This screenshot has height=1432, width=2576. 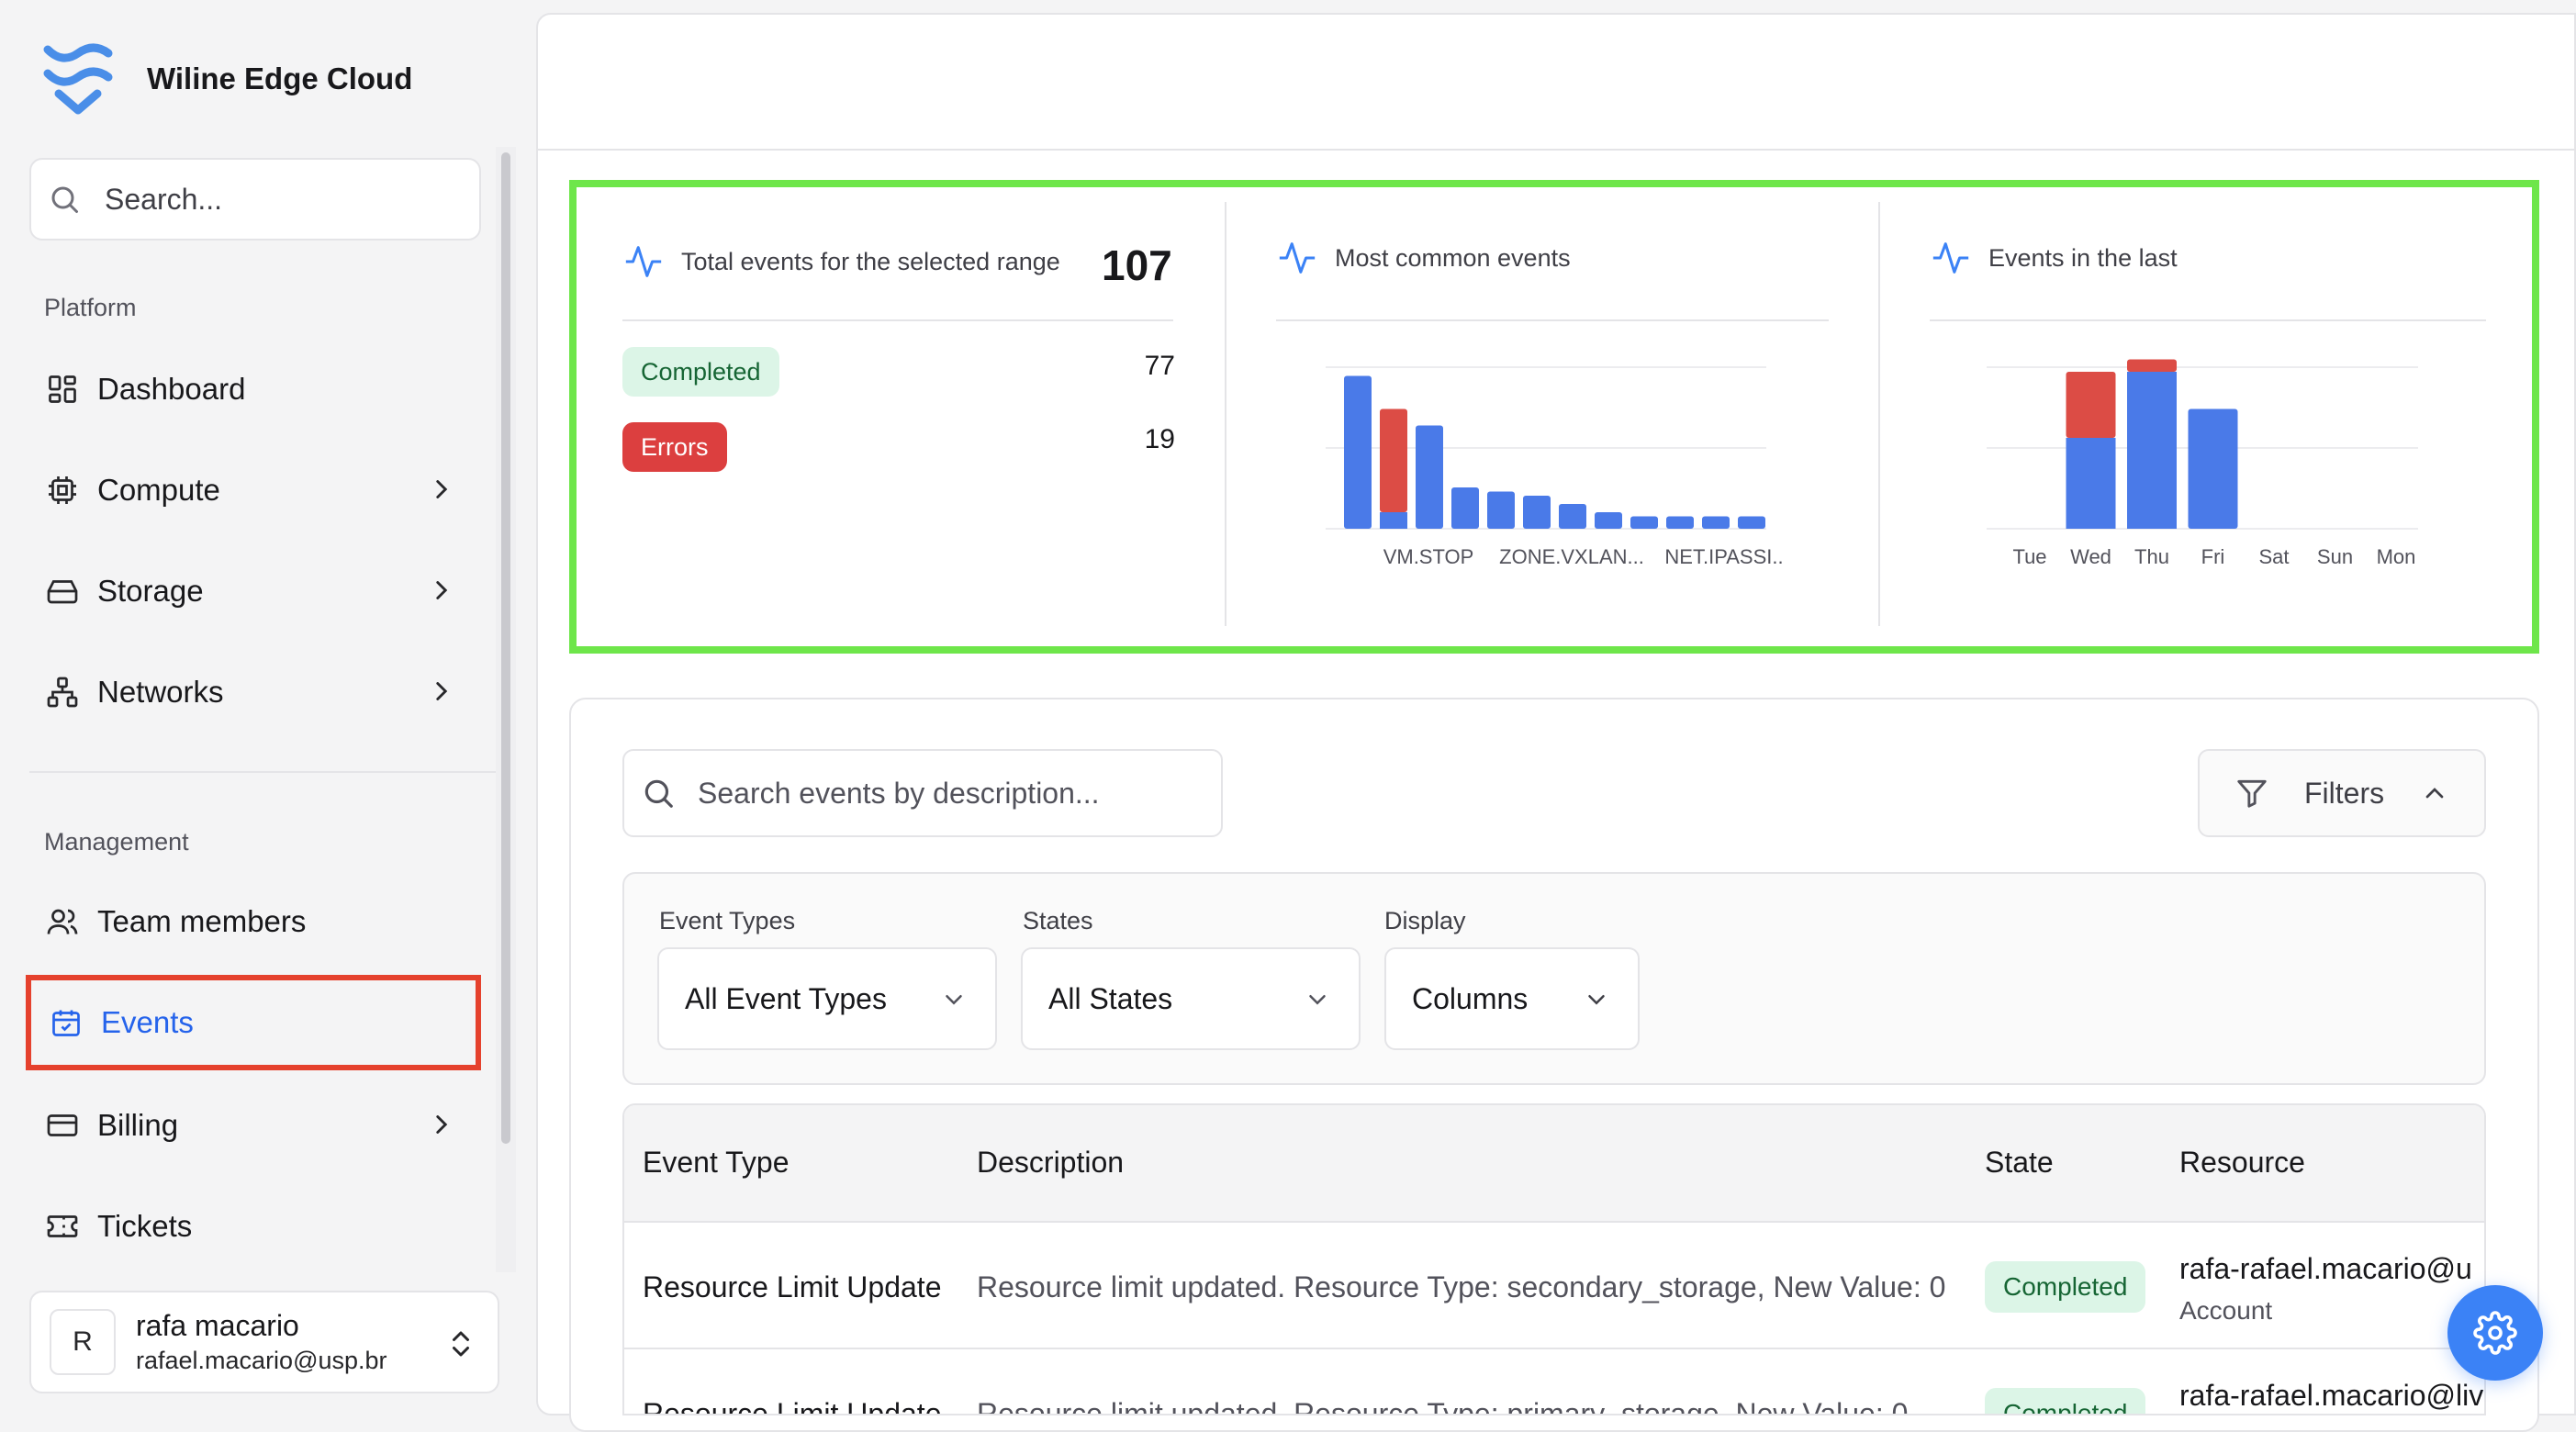 I want to click on sidebar-scrollbar, so click(x=505, y=648).